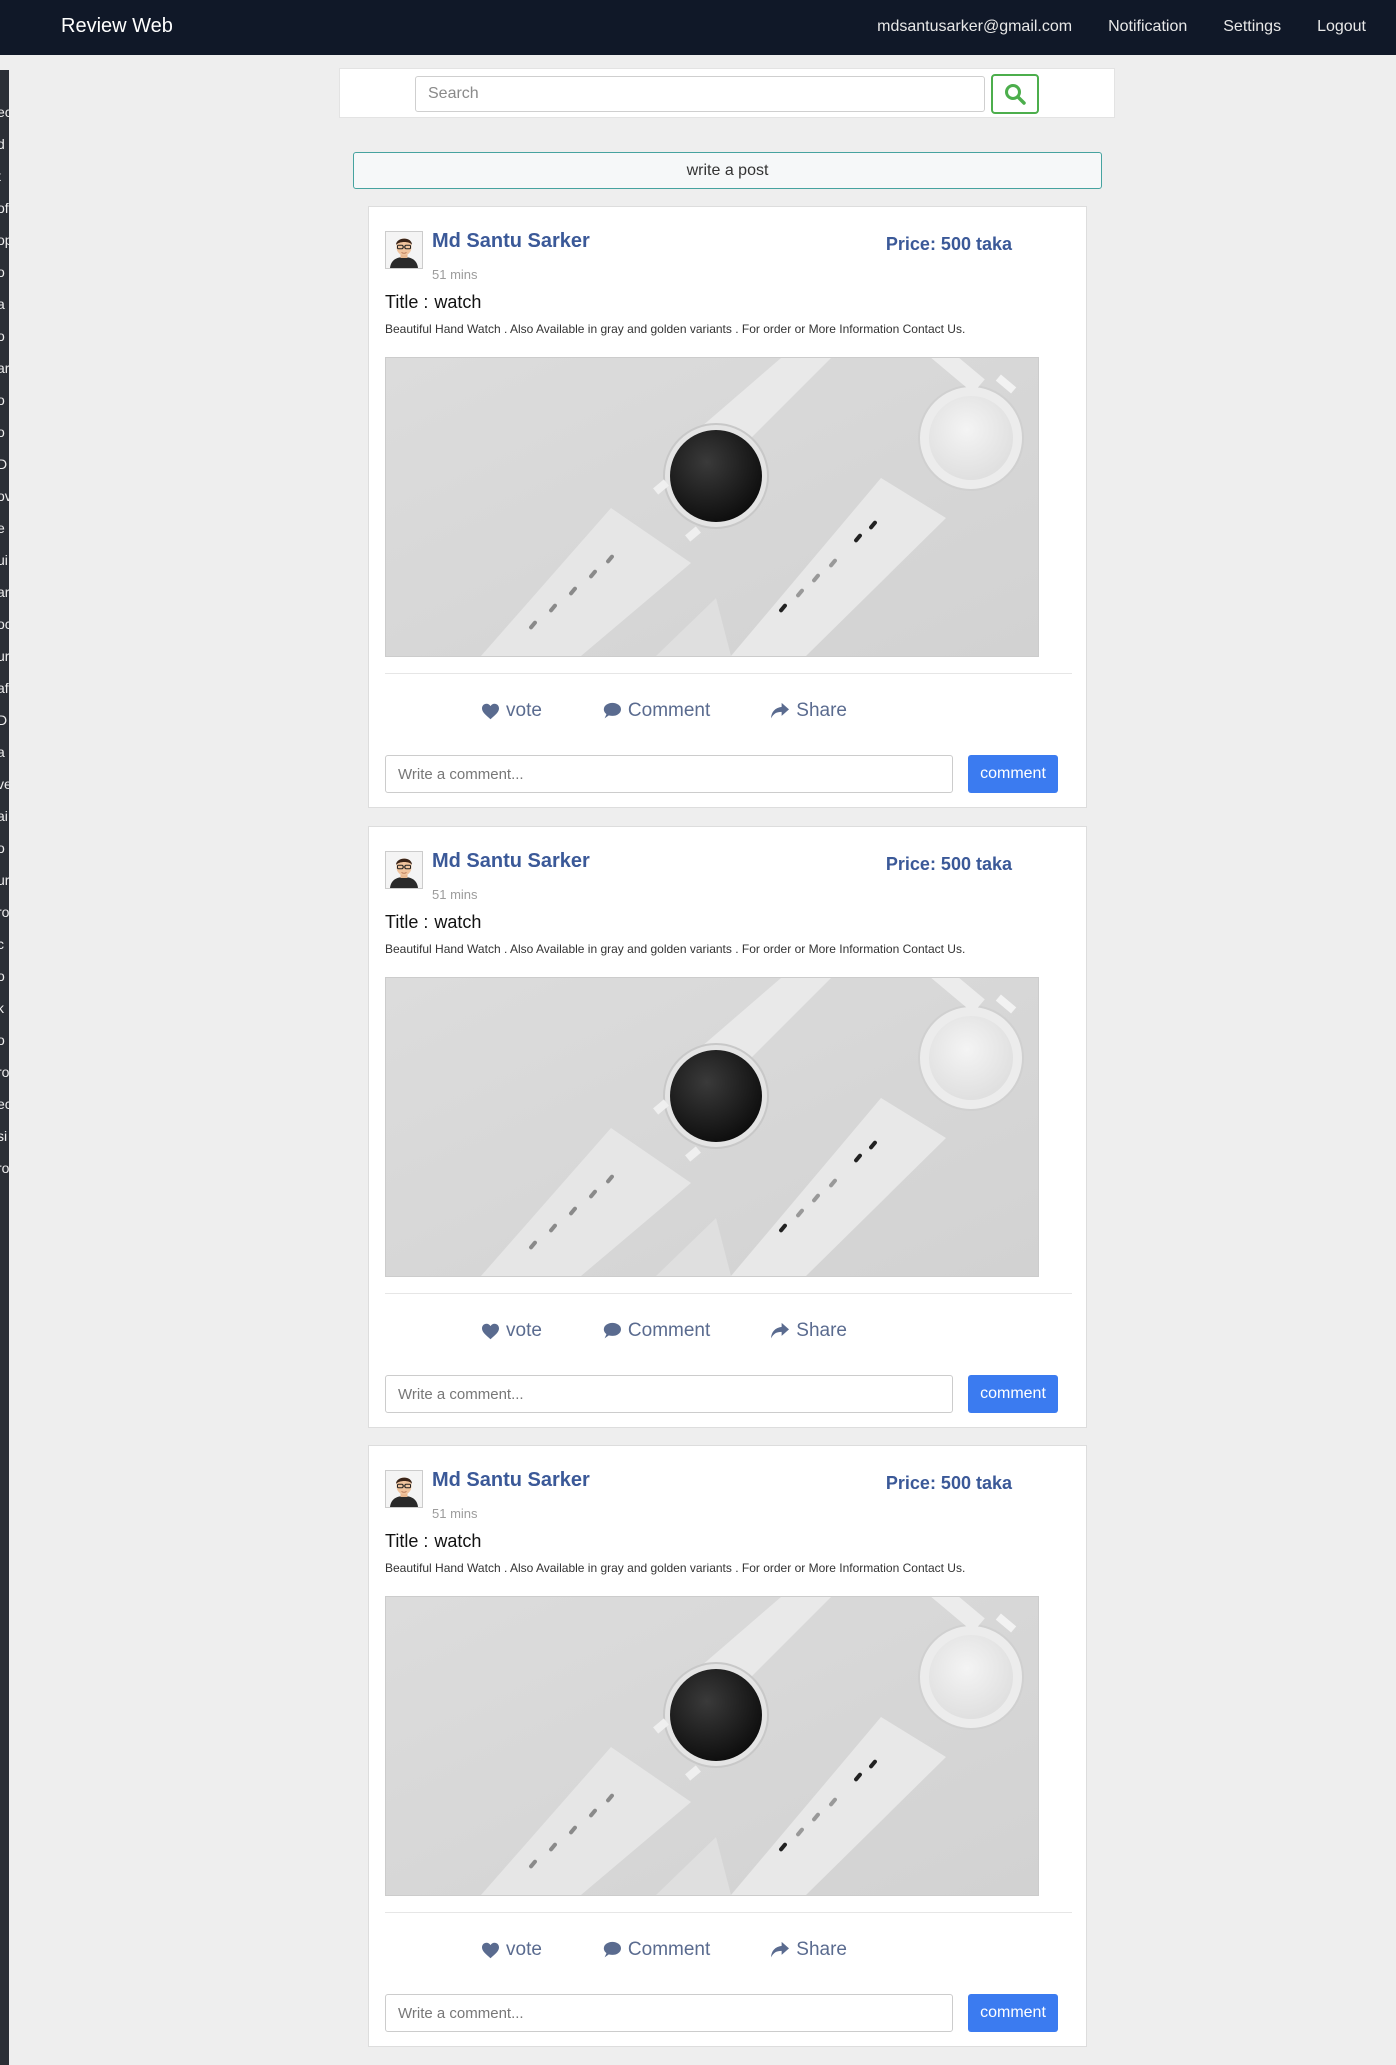  Describe the element at coordinates (727, 170) in the screenshot. I see `write-post-button: write a post` at that location.